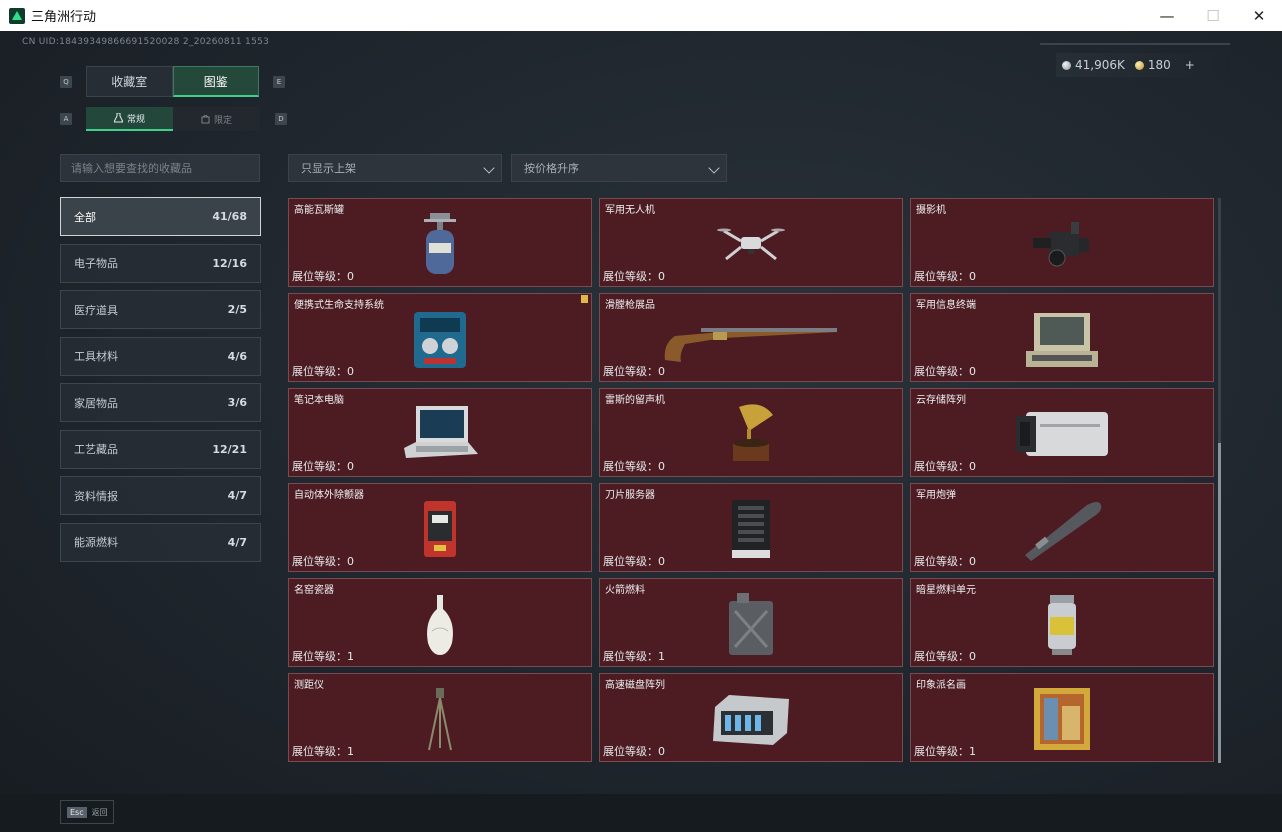 This screenshot has width=1282, height=832. Describe the element at coordinates (1062, 242) in the screenshot. I see `item-card: 摄影机 展位等级：0` at that location.